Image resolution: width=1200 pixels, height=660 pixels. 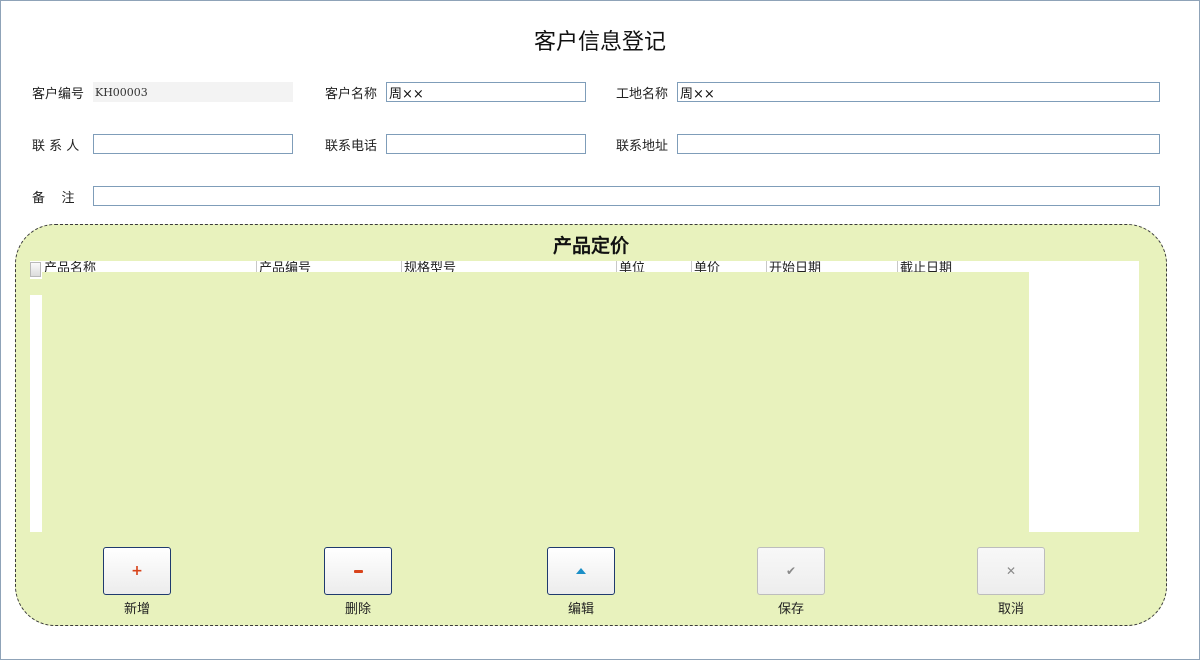 I want to click on contact-person-field, so click(x=193, y=144).